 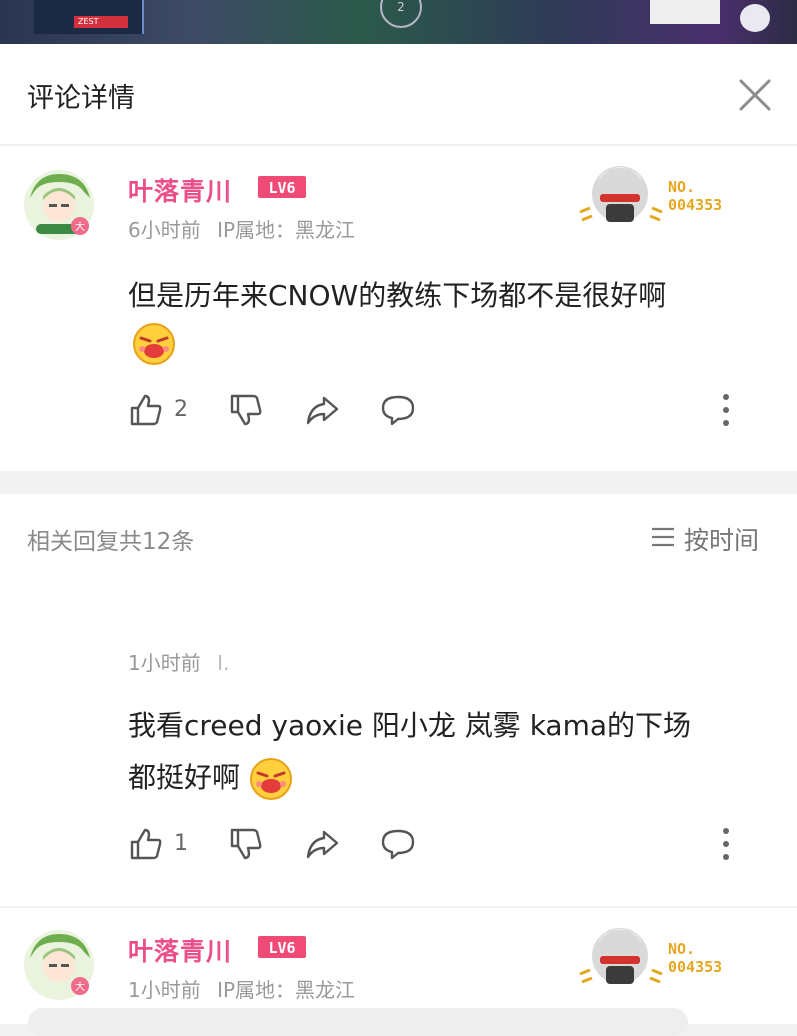 I want to click on page-title: 评论详情, so click(x=81, y=98).